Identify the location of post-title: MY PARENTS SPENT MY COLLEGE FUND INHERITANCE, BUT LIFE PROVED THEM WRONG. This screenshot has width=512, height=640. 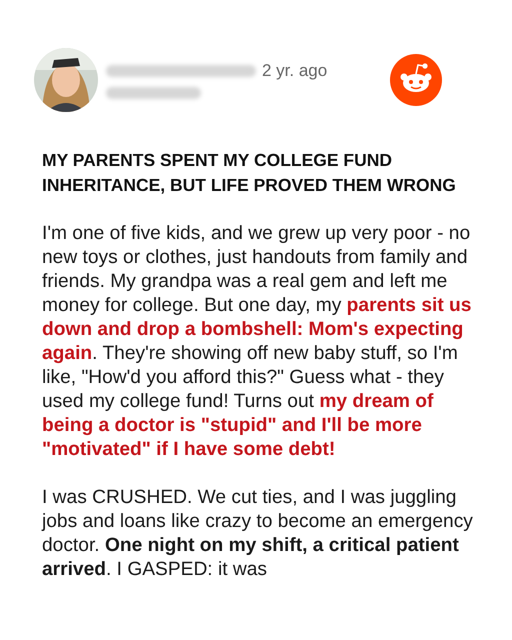
(249, 173).